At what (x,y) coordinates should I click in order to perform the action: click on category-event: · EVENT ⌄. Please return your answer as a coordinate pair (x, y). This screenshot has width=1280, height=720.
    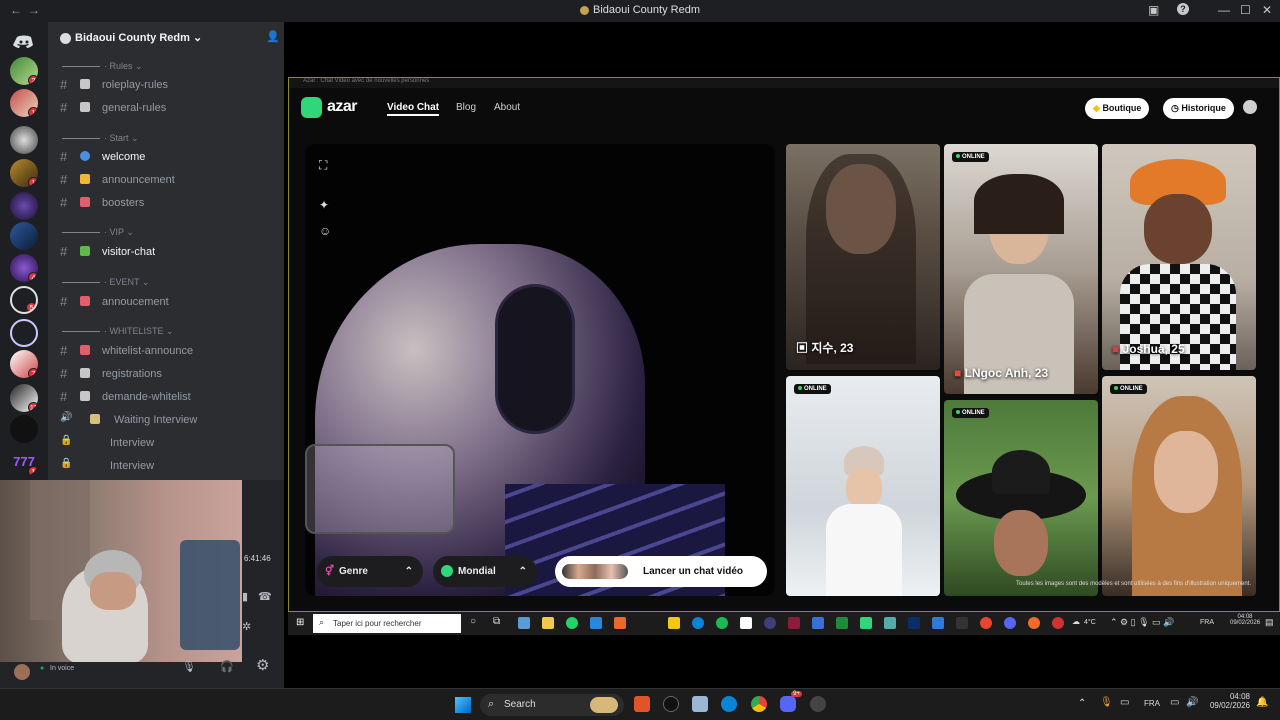
    Looking at the image, I should click on (162, 282).